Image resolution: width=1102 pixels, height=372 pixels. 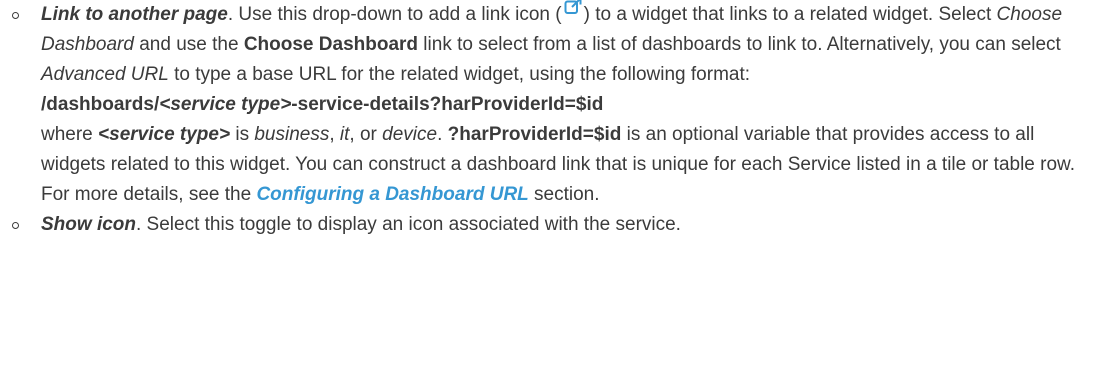 I want to click on text-run-italic: business, so click(x=292, y=134).